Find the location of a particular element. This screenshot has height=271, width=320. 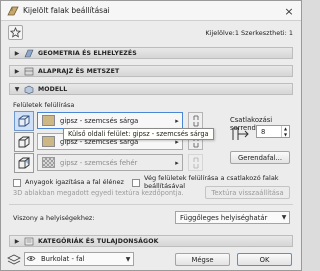

star-icon is located at coordinates (15, 32).